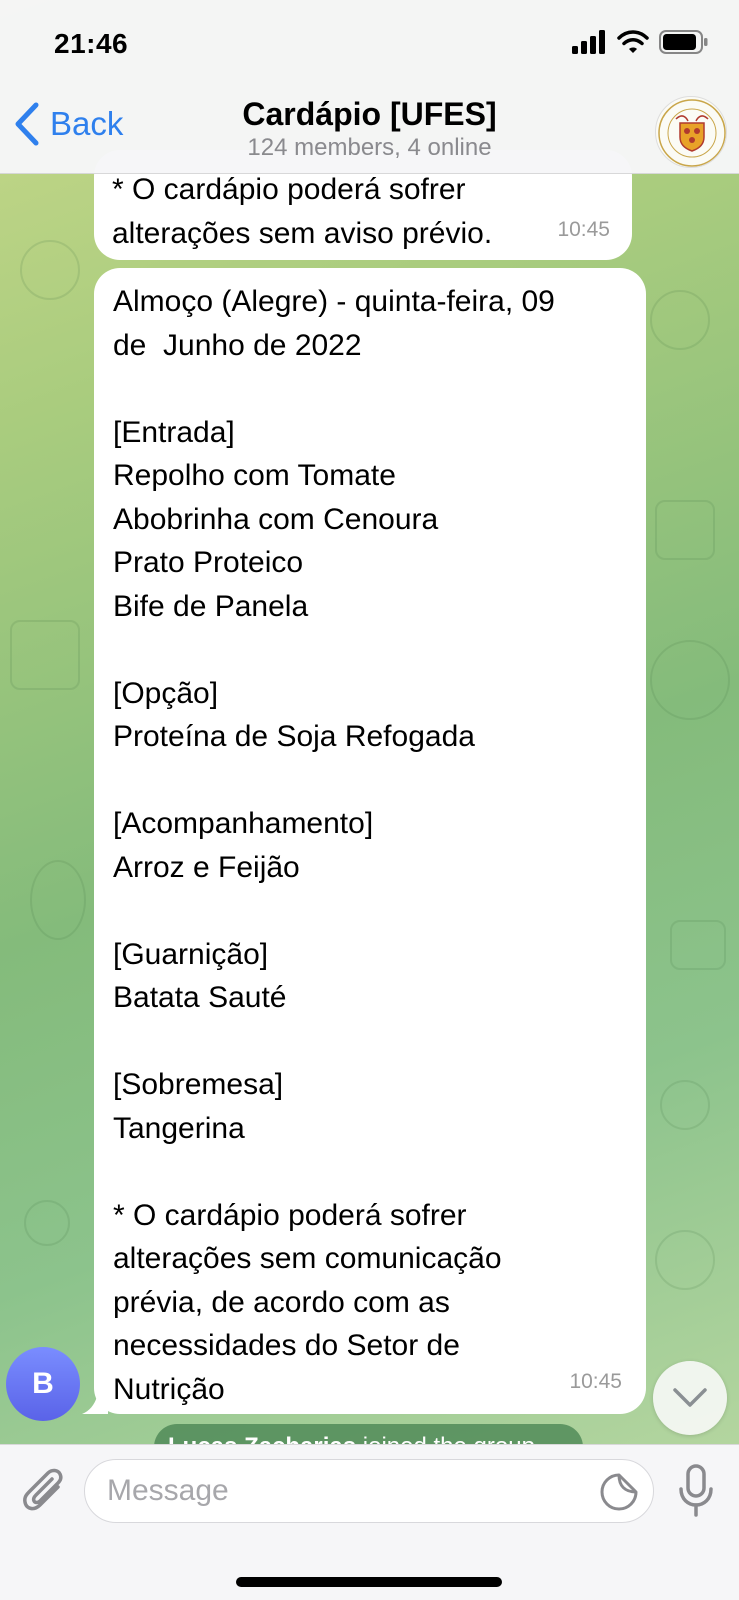 The width and height of the screenshot is (739, 1600). What do you see at coordinates (369, 45) in the screenshot?
I see `status-bar: 21:46` at bounding box center [369, 45].